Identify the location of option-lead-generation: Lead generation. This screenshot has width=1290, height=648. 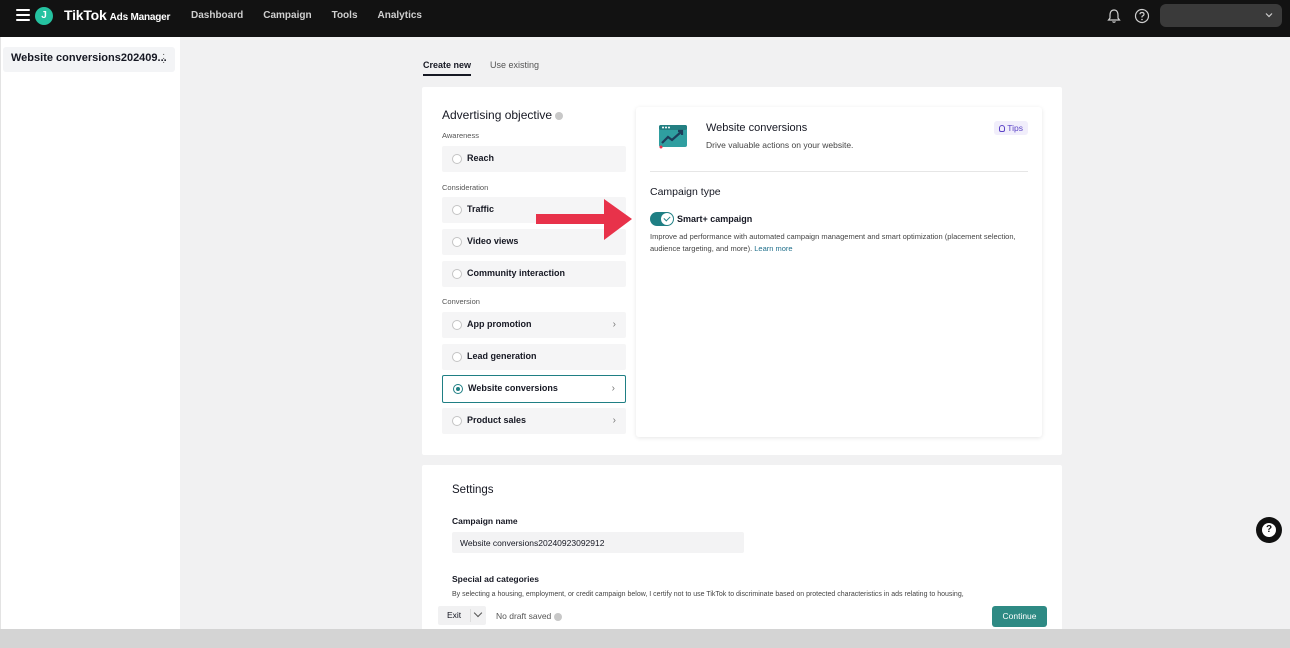
(534, 357).